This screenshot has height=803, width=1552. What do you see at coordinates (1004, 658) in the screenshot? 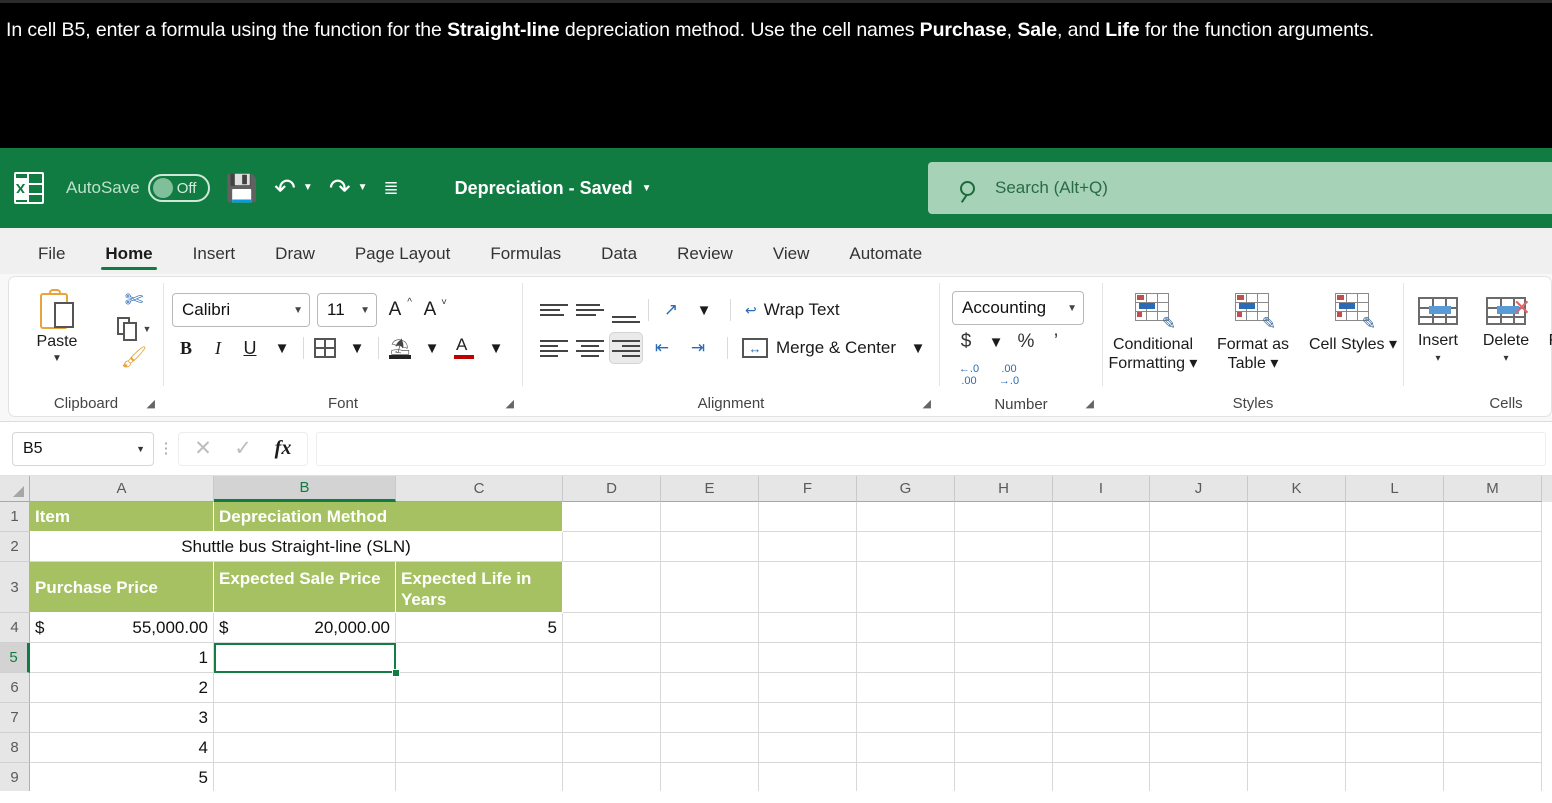
I see `cell-H5` at bounding box center [1004, 658].